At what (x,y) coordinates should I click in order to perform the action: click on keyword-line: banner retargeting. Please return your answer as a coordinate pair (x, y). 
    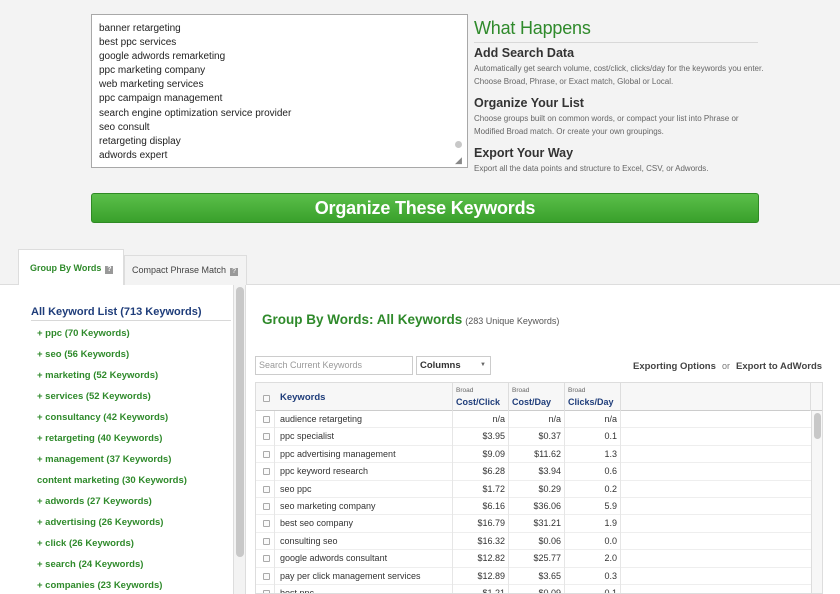
    Looking at the image, I should click on (140, 28).